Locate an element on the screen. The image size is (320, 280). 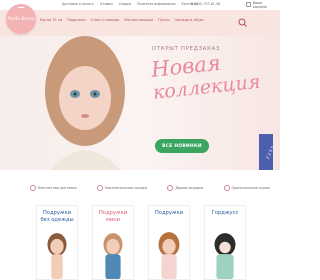
category-card-no-clothes: Подружки без одежды is located at coordinates (57, 242).